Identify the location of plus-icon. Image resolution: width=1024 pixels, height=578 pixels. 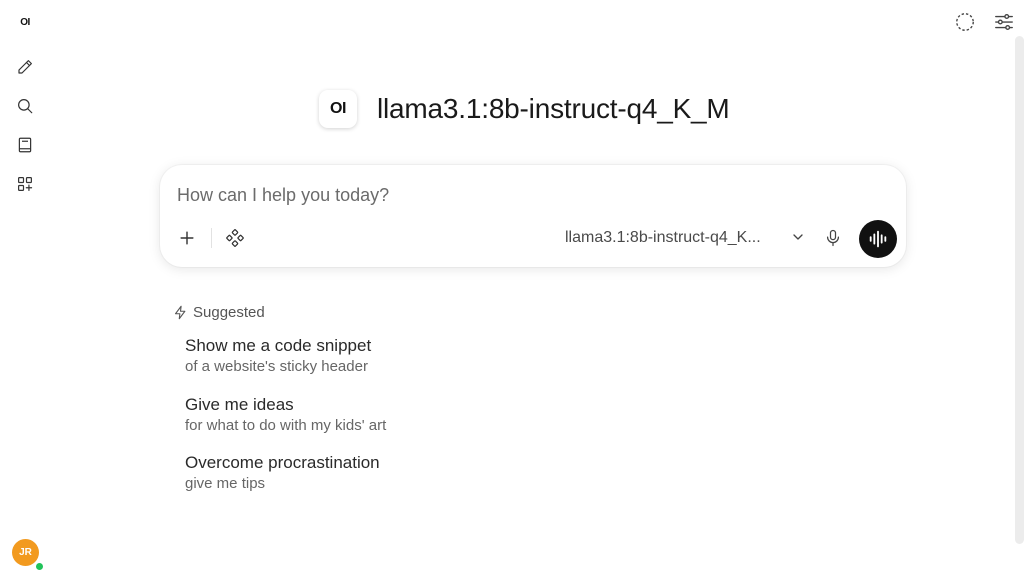
(187, 238).